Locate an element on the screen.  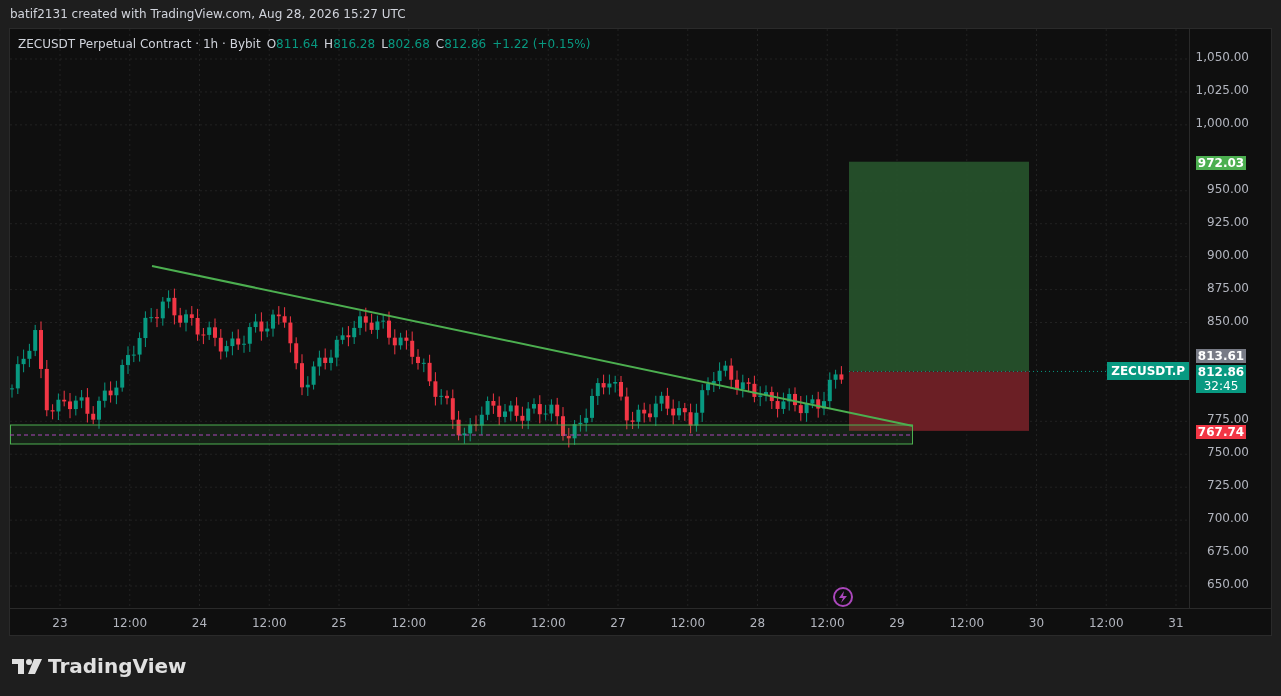
price-tick: 700.00 is located at coordinates (1228, 518).